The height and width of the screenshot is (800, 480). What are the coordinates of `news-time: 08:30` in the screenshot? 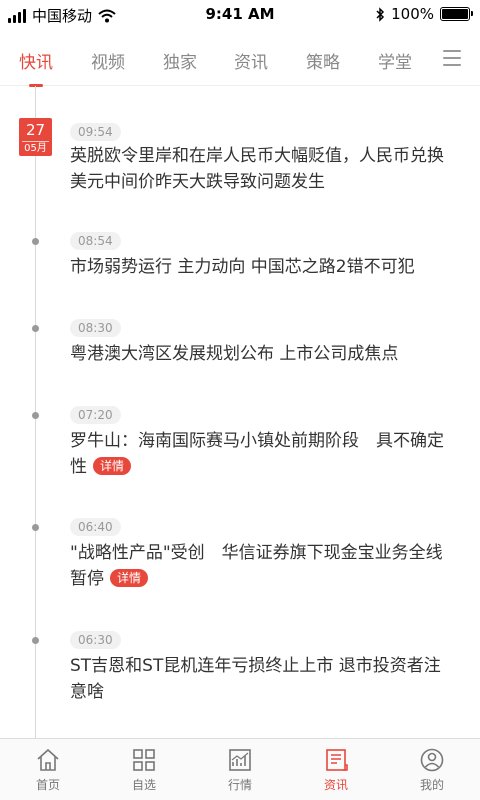 It's located at (95, 328).